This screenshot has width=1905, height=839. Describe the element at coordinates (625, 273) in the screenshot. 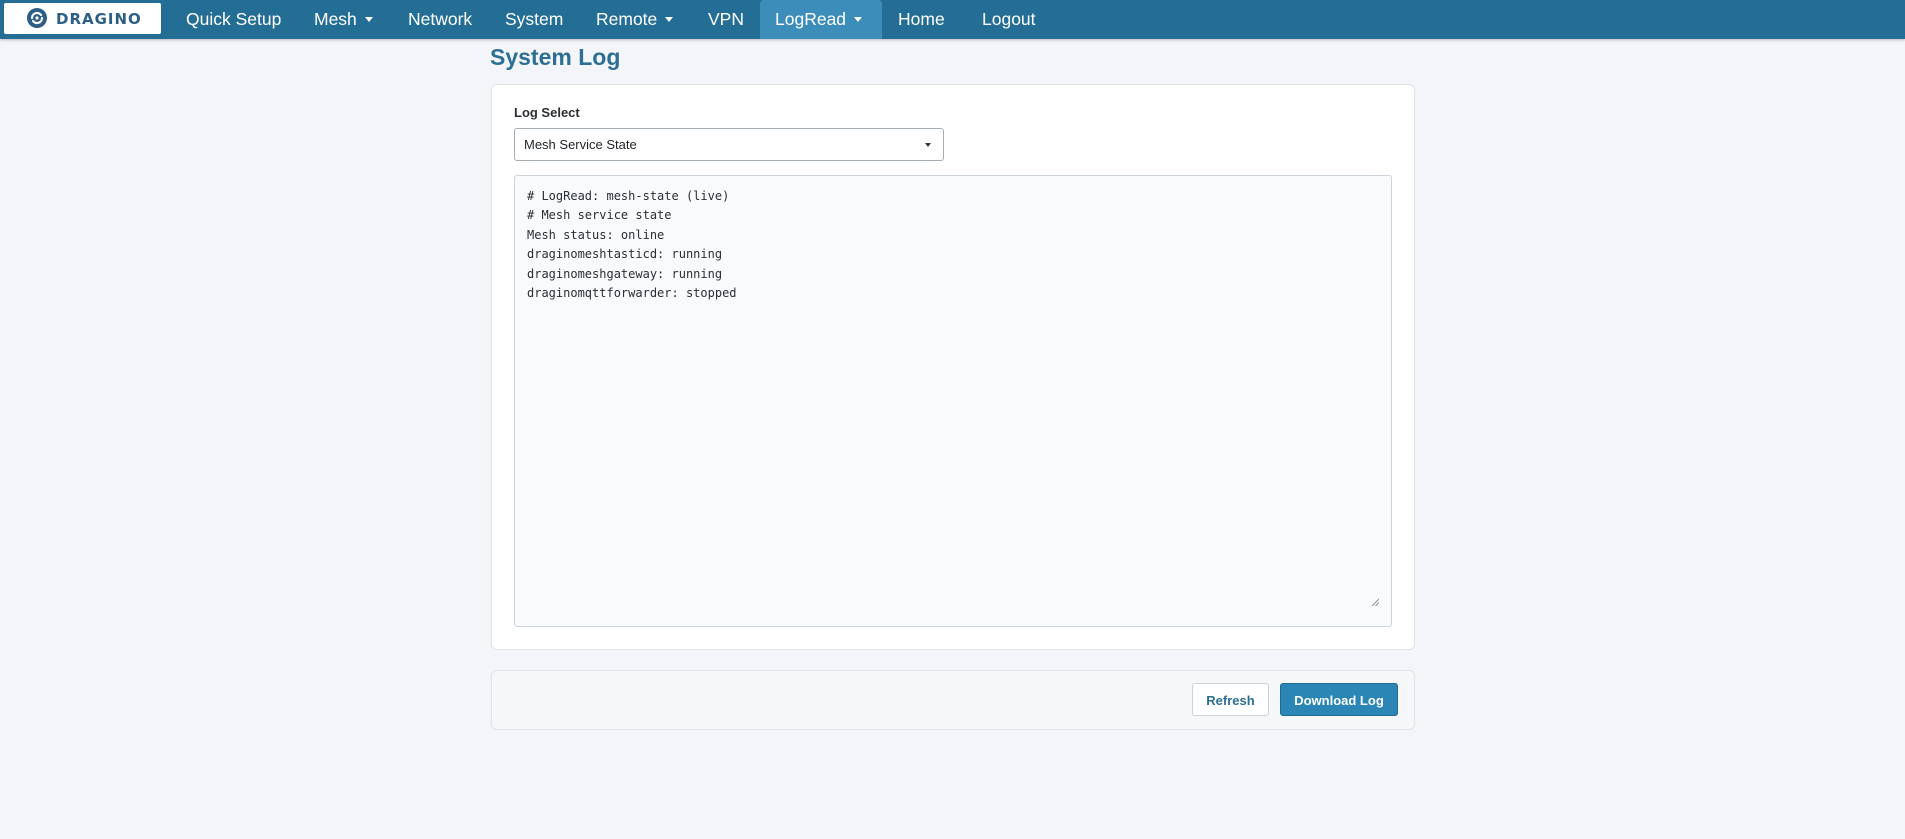

I see `log-line: draginomeshgateway: running` at that location.